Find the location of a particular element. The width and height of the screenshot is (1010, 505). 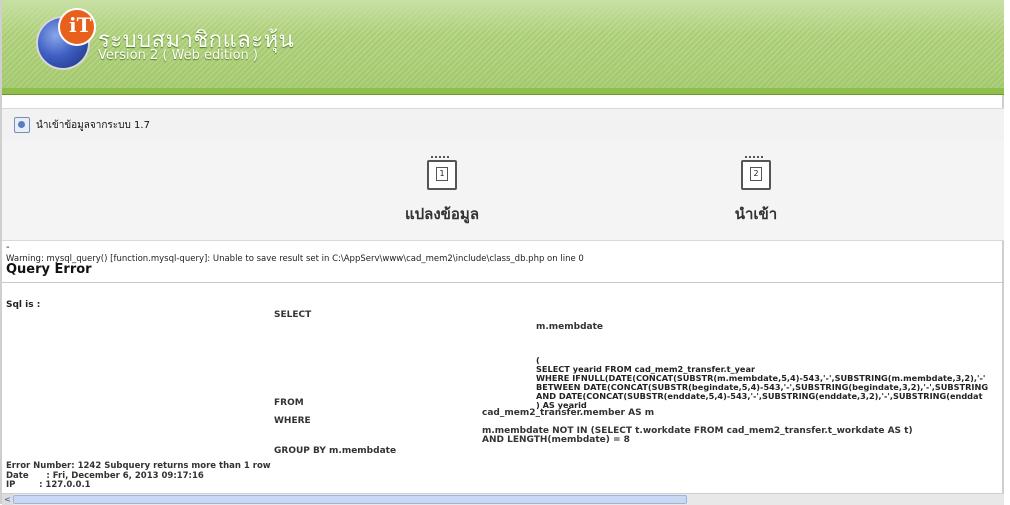

app-version: Version 2 ( Web edition ) is located at coordinates (178, 55).